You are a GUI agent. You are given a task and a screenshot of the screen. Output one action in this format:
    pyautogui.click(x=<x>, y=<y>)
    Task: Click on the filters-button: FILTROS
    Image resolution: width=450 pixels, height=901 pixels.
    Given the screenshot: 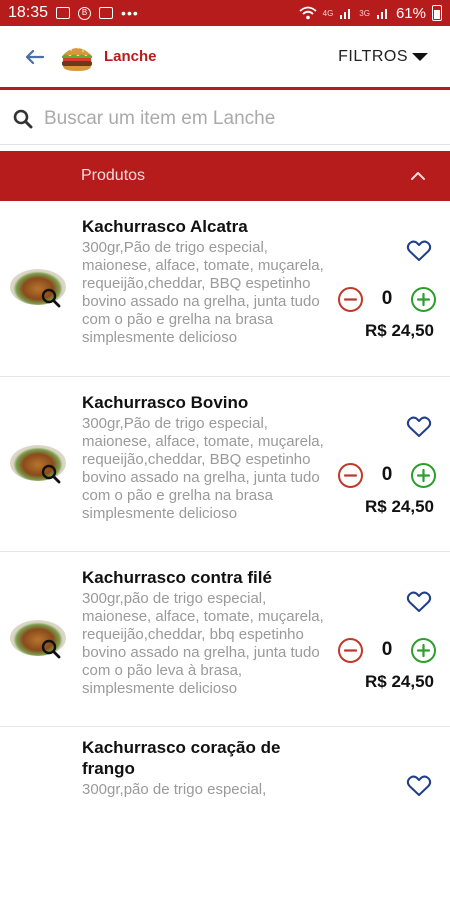 What is the action you would take?
    pyautogui.click(x=383, y=57)
    